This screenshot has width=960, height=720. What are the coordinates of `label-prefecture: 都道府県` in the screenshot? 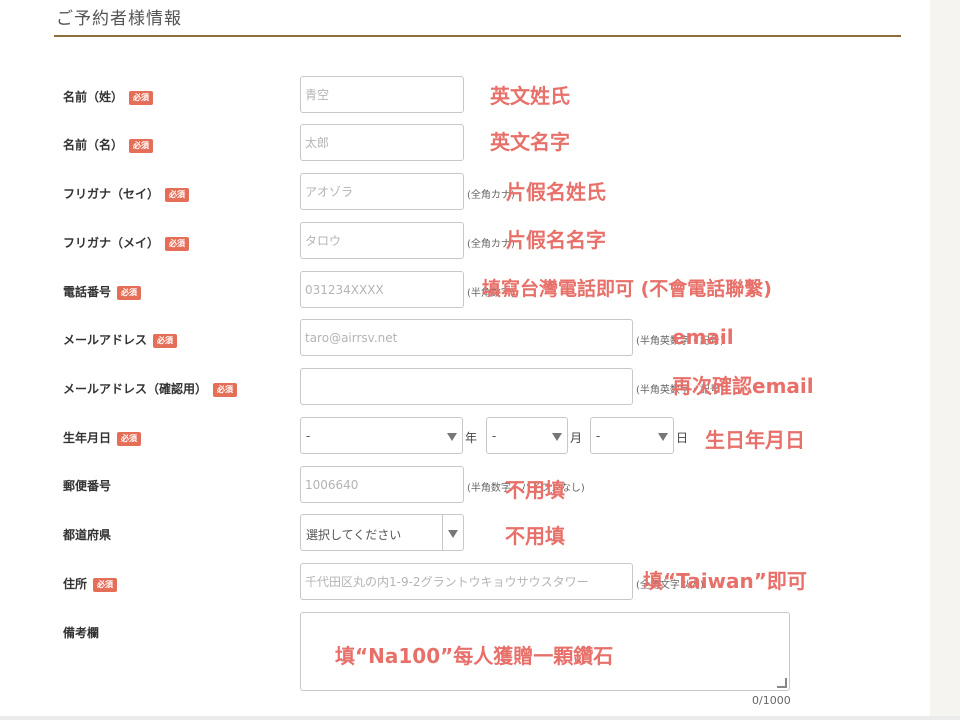 It's located at (87, 535).